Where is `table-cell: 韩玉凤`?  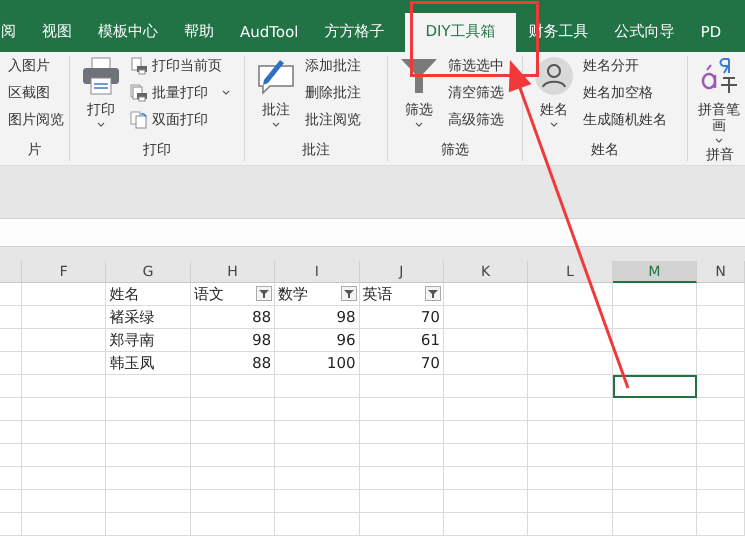 table-cell: 韩玉凤 is located at coordinates (148, 363).